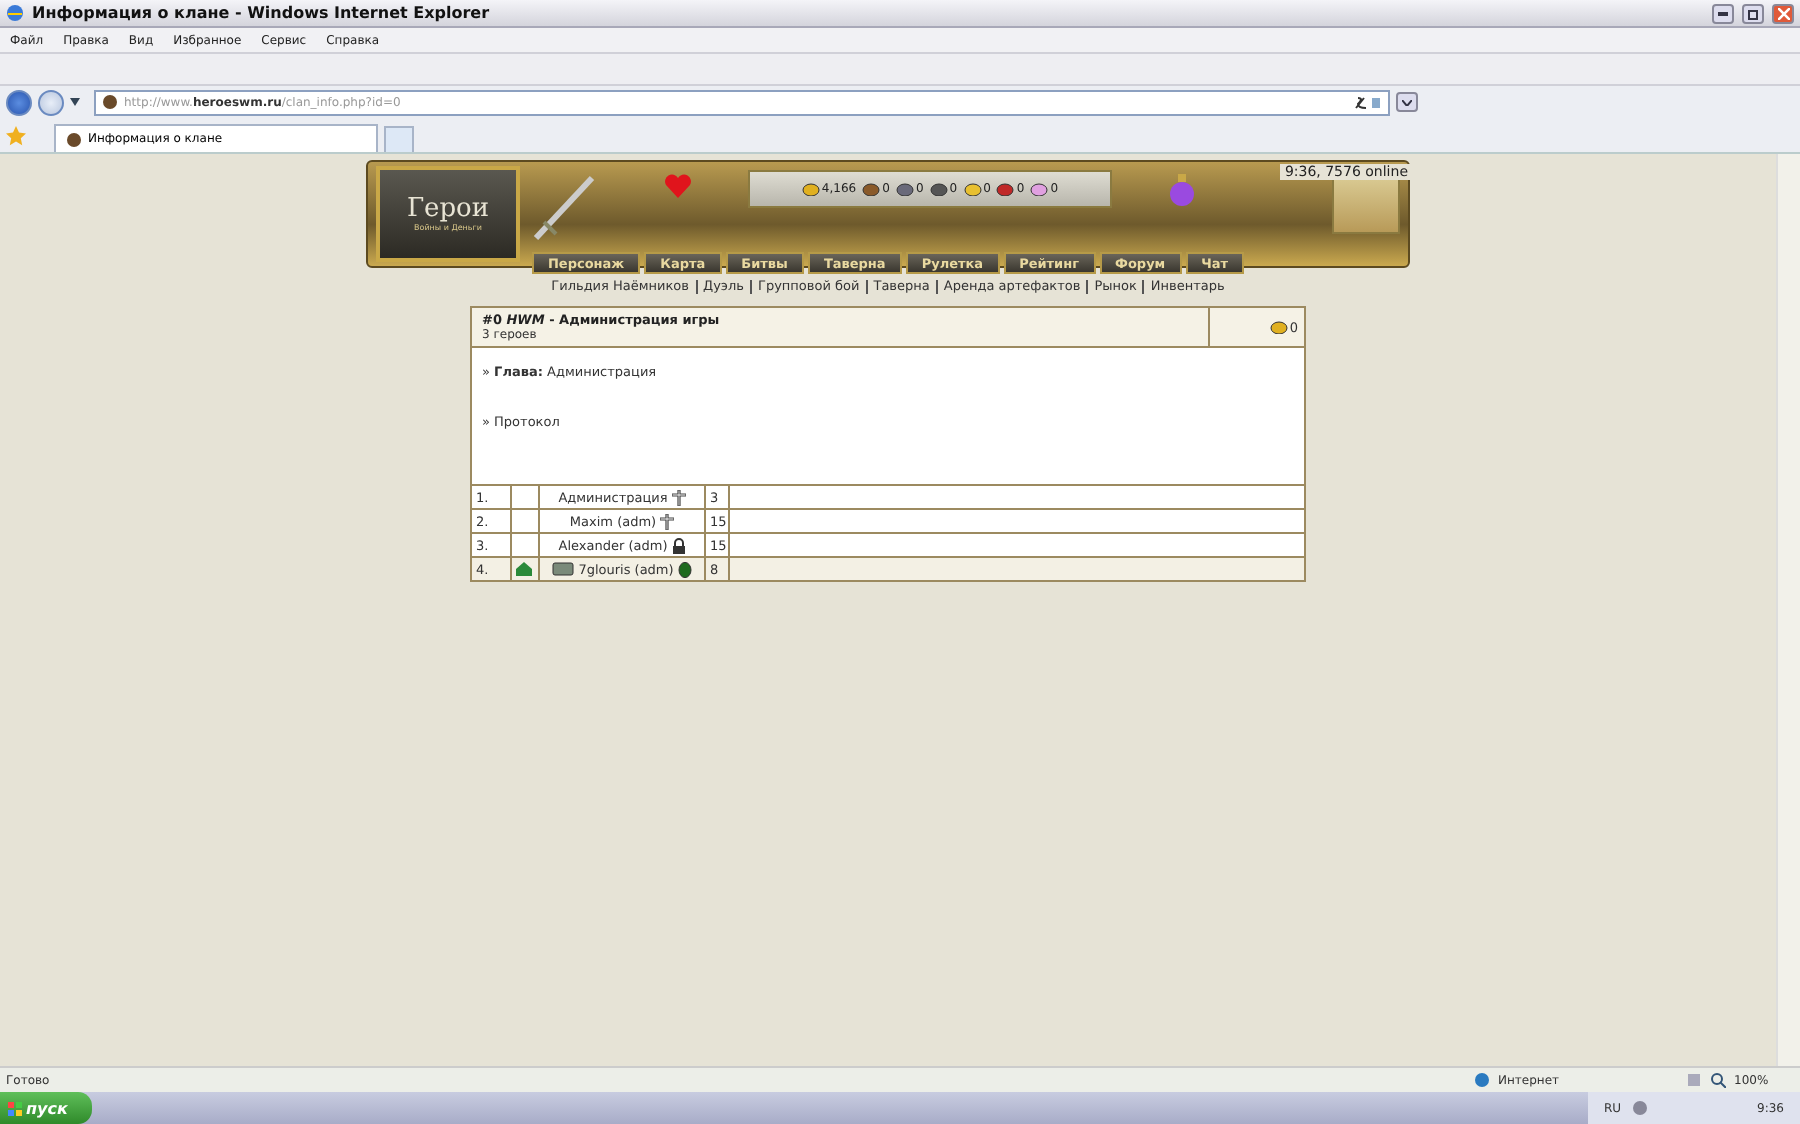  Describe the element at coordinates (1694, 1080) in the screenshot. I see `protected-mode-icon` at that location.